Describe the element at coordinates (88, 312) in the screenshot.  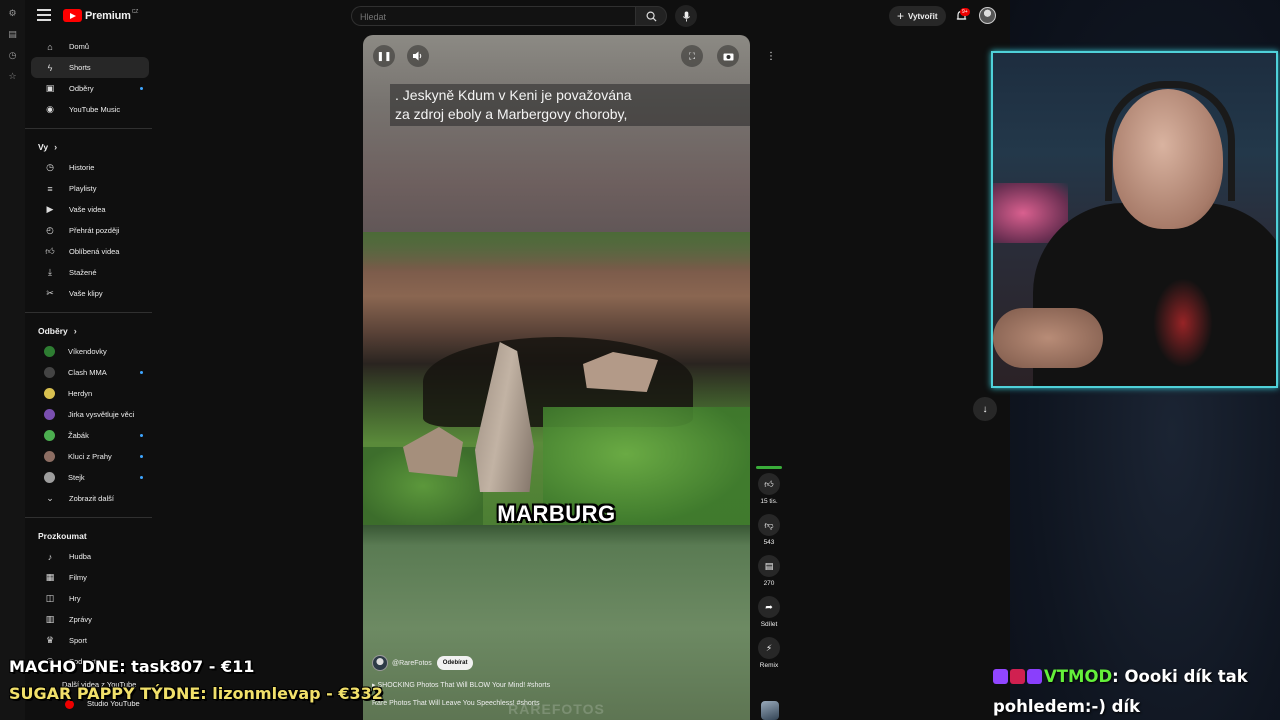
I see `sidebar-divider` at that location.